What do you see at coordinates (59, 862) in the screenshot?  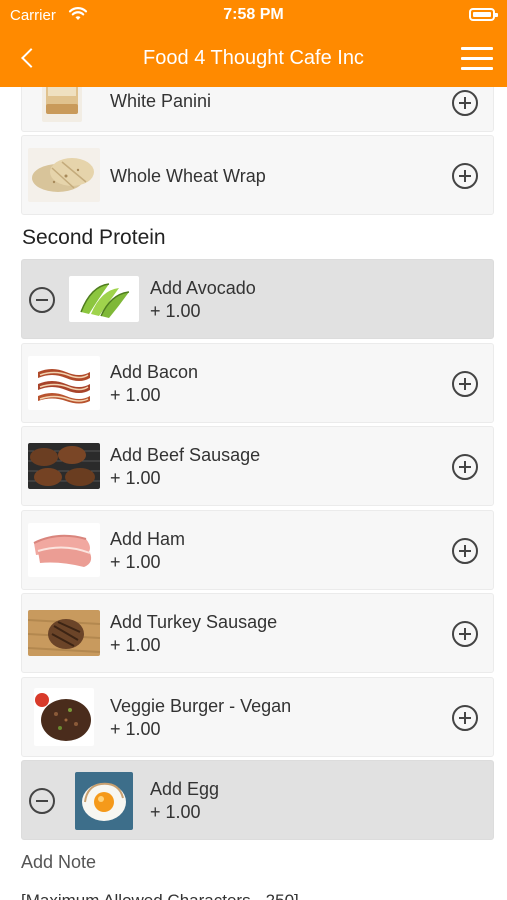 I see `add-note-label: Add Note` at bounding box center [59, 862].